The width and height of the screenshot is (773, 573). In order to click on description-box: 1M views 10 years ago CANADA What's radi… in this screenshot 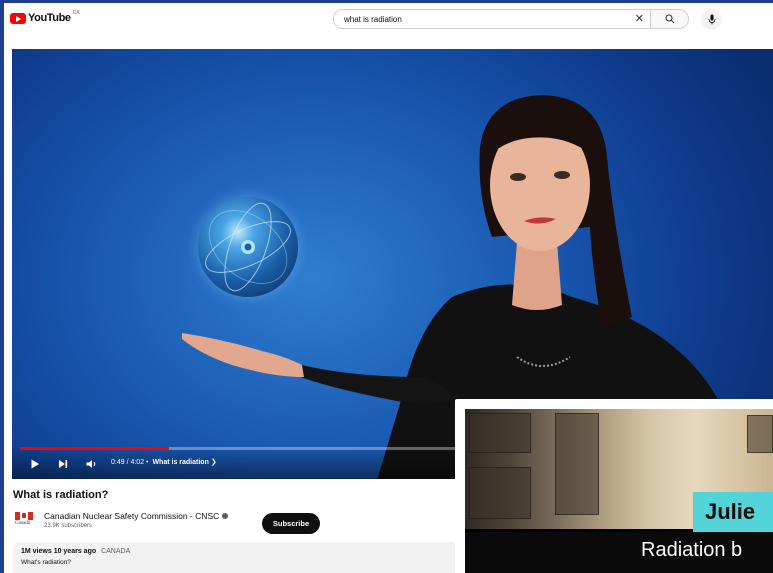, I will do `click(237, 557)`.